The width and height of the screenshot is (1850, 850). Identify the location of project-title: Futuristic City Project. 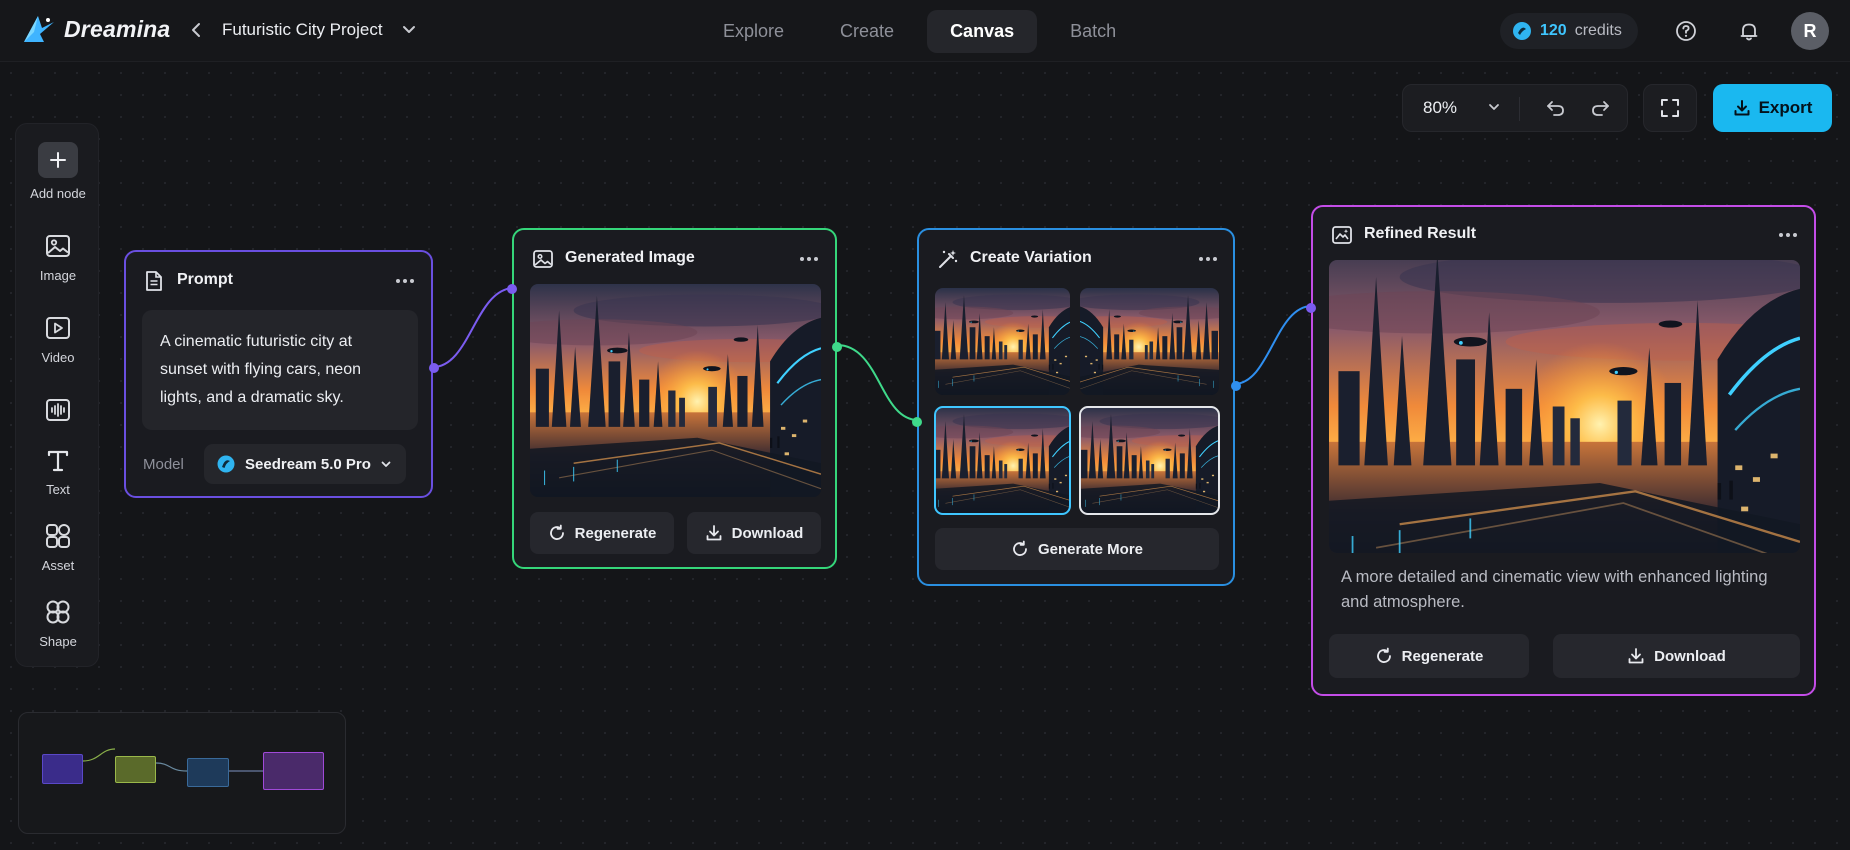
(302, 30).